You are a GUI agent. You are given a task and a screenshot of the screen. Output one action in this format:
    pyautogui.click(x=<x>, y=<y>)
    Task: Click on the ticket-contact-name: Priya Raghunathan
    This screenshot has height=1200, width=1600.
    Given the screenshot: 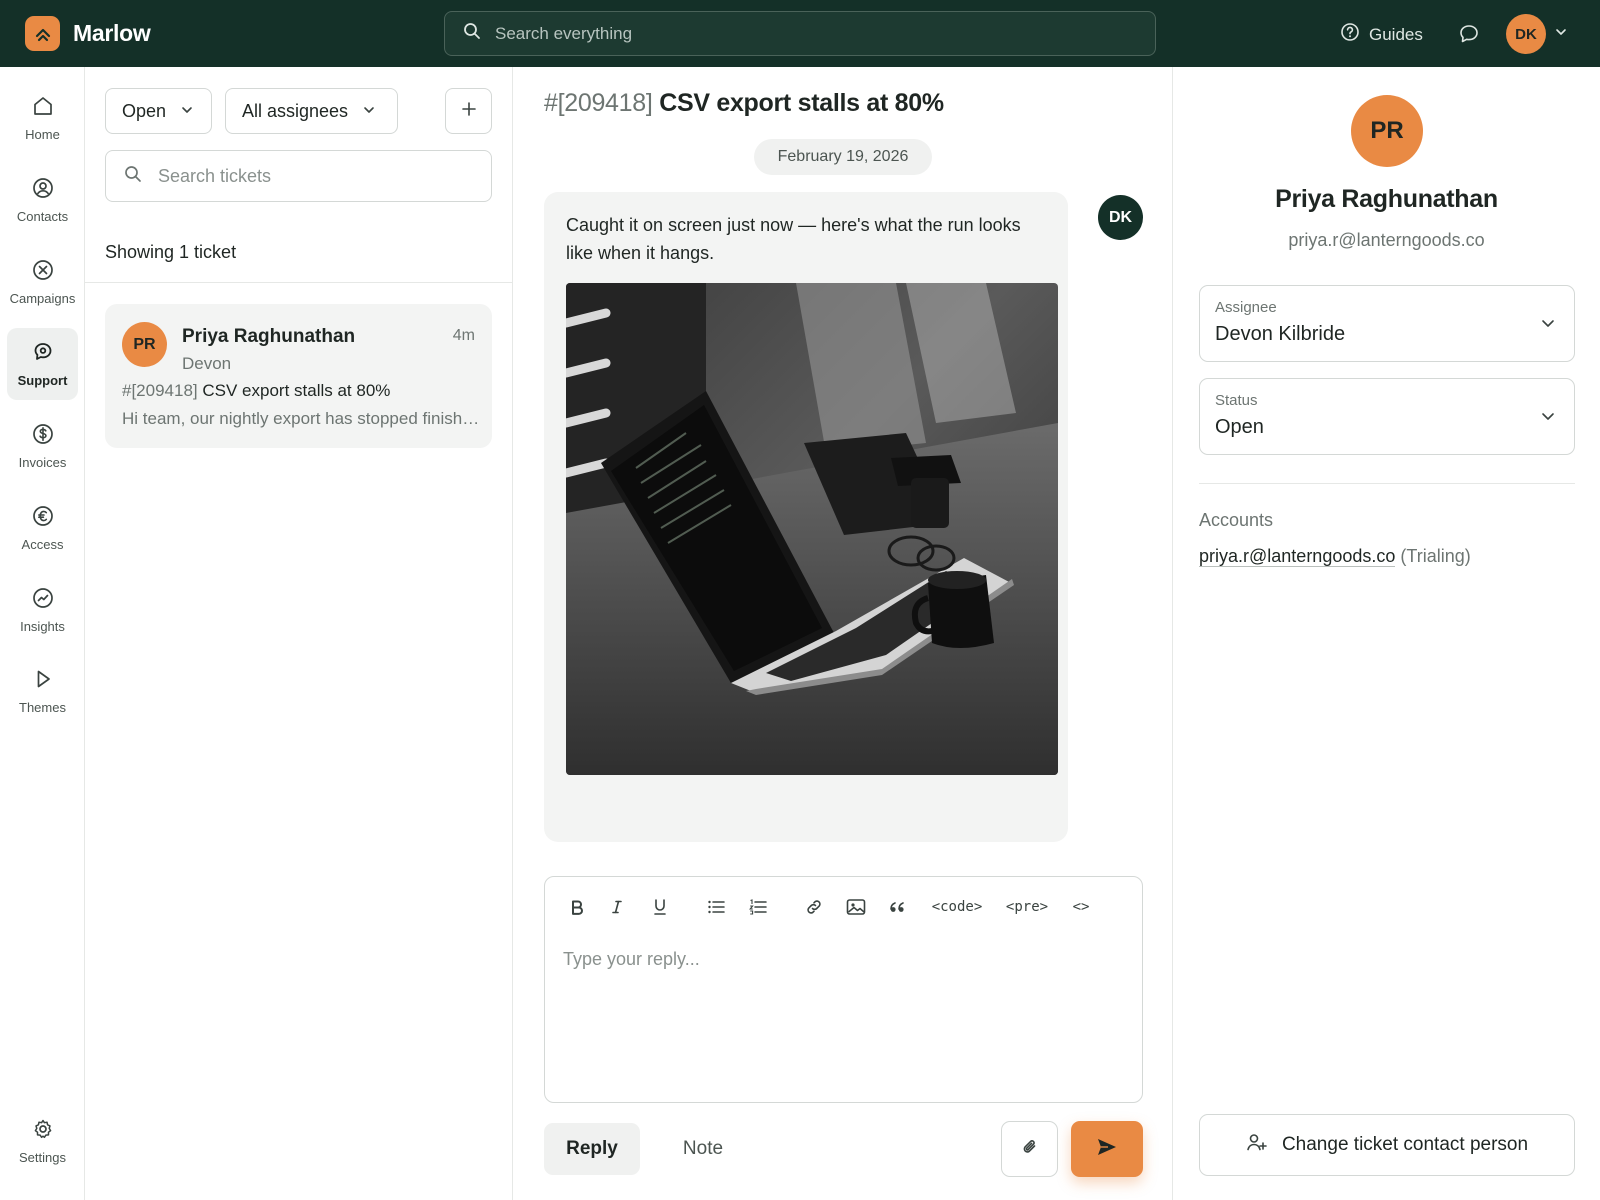 What is the action you would take?
    pyautogui.click(x=269, y=336)
    